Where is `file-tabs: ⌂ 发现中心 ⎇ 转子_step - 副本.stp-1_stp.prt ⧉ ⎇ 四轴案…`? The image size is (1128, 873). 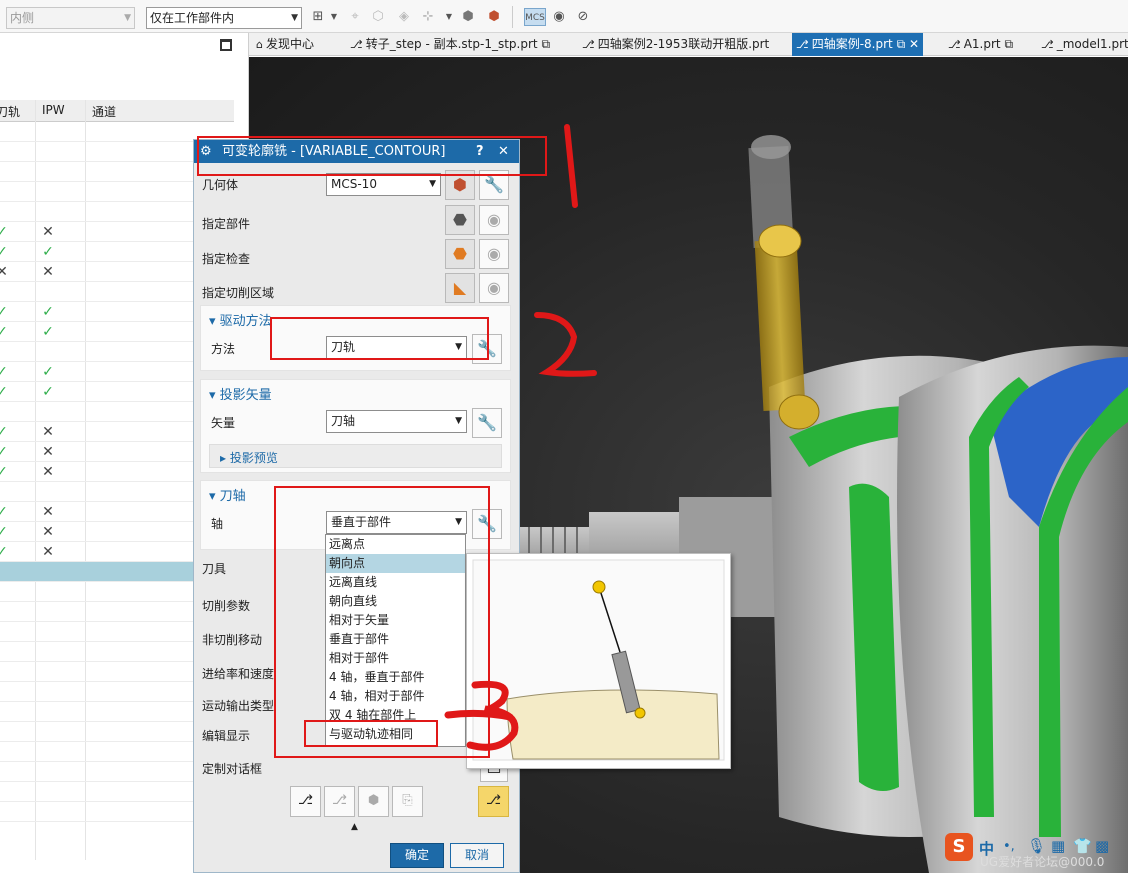
file-tabs: ⌂ 发现中心 ⎇ 转子_step - 副本.stp-1_stp.prt ⧉ ⎇ 四轴案… is located at coordinates (688, 44).